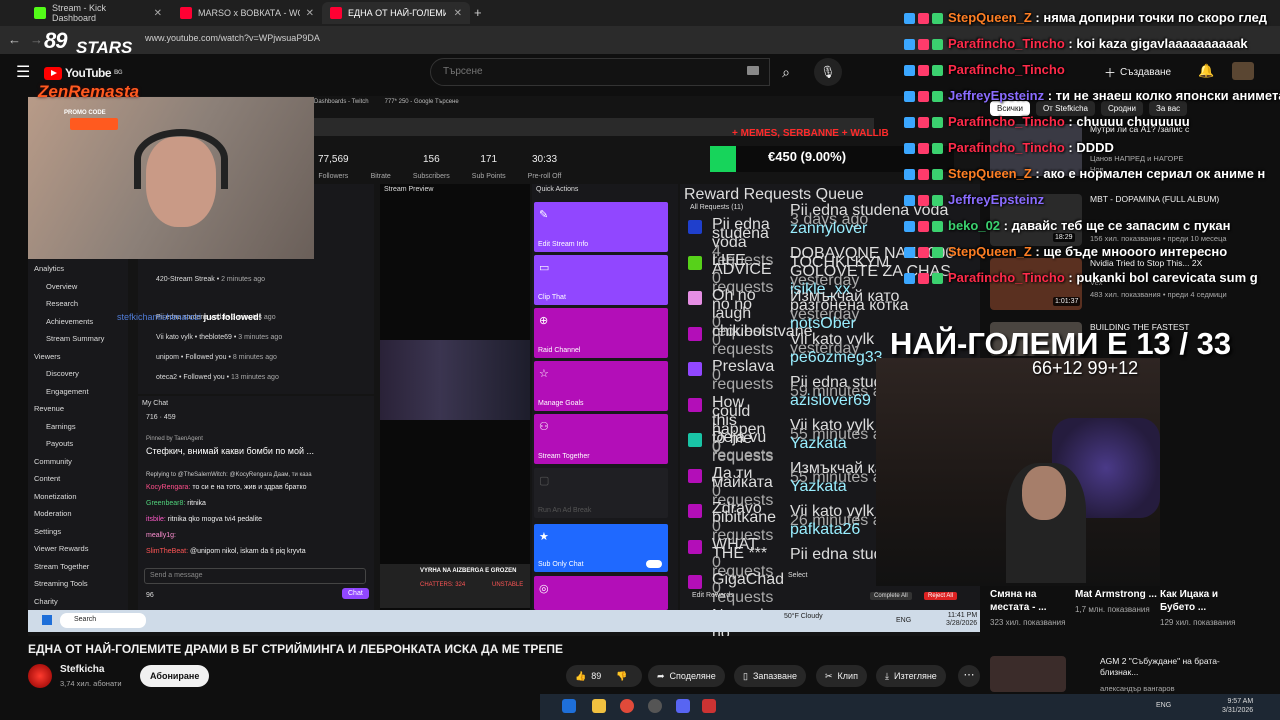 The width and height of the screenshot is (1280, 720). What do you see at coordinates (601, 493) in the screenshot?
I see `quick-action-run-ad: ▢ Run An Ad Break` at bounding box center [601, 493].